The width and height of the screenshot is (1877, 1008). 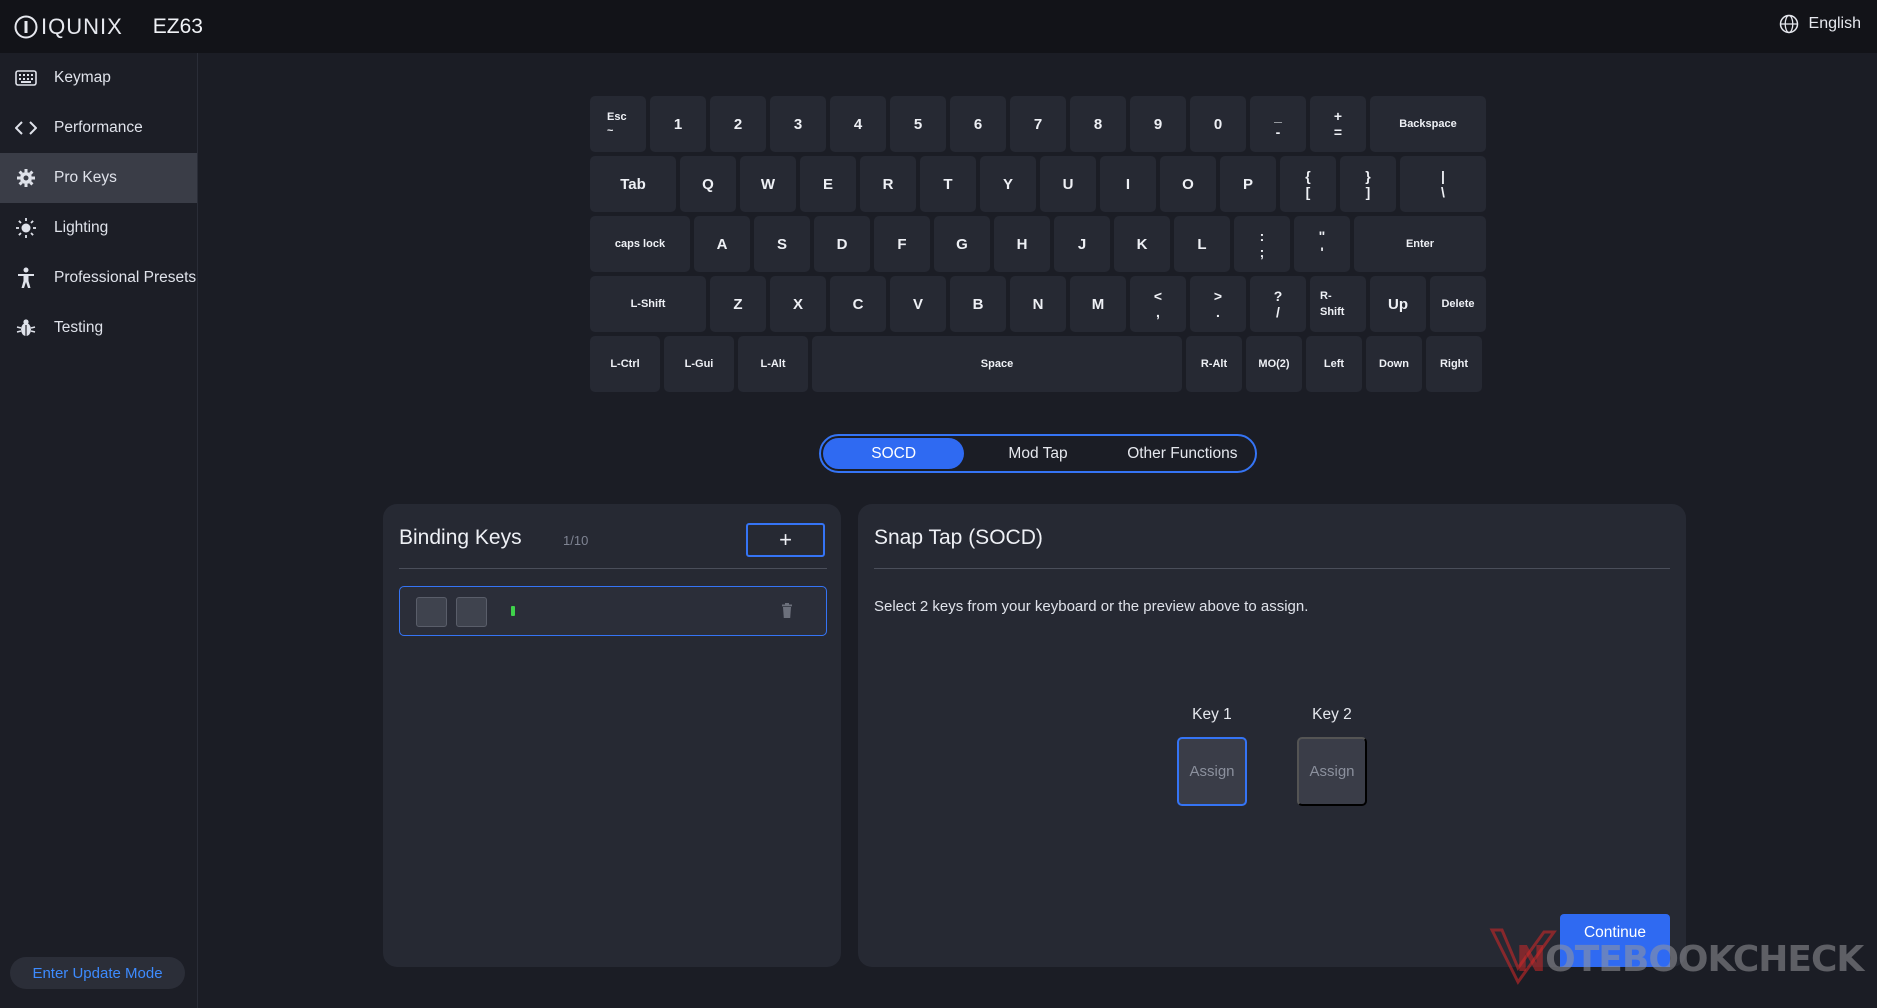 What do you see at coordinates (1142, 244) in the screenshot?
I see `key-k: K` at bounding box center [1142, 244].